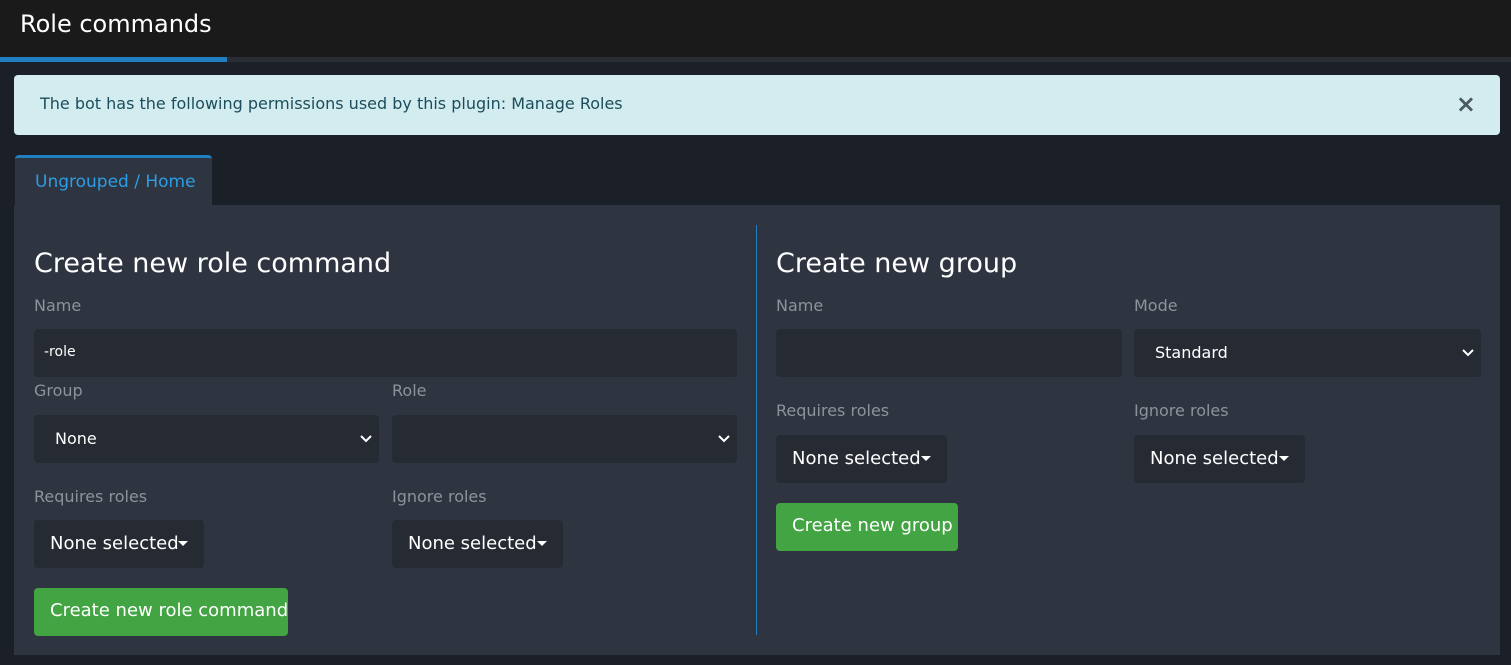 The width and height of the screenshot is (1511, 665). Describe the element at coordinates (409, 390) in the screenshot. I see `role-label: Role` at that location.